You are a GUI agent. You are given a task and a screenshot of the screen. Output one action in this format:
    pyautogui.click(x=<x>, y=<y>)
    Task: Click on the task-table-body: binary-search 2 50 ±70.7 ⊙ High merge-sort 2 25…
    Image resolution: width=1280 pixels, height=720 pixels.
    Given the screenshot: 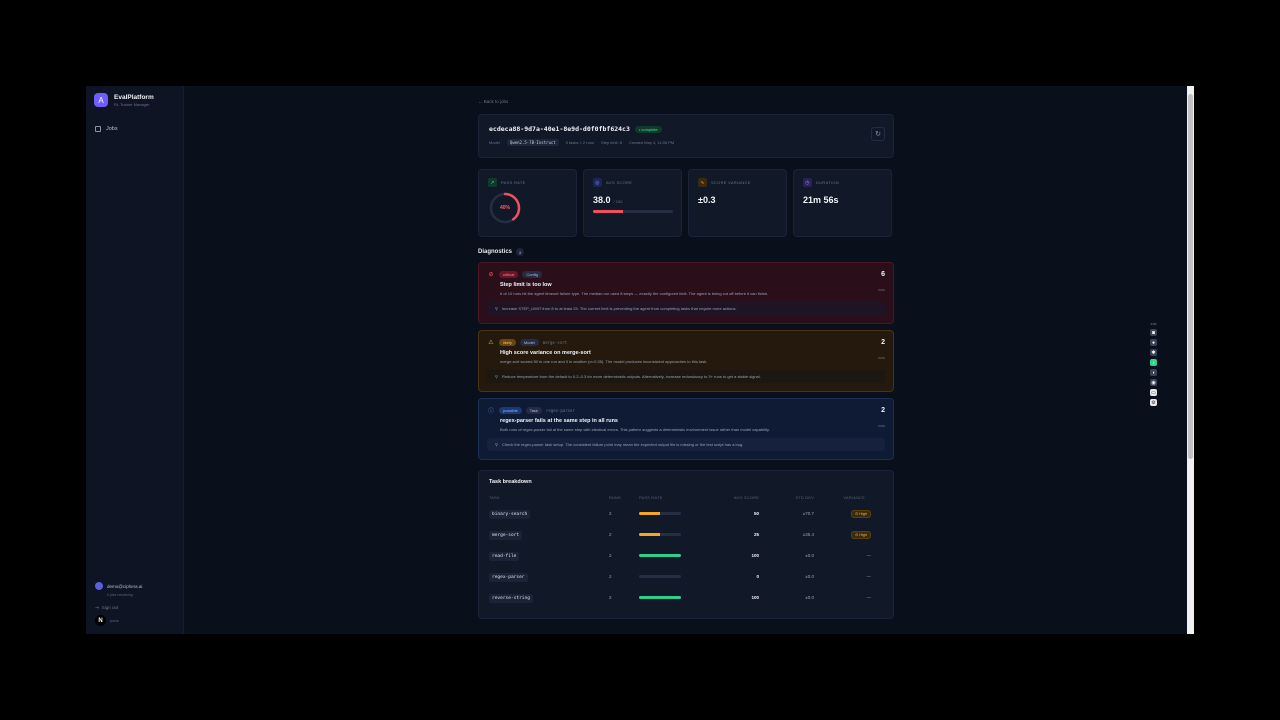 What is the action you would take?
    pyautogui.click(x=686, y=555)
    